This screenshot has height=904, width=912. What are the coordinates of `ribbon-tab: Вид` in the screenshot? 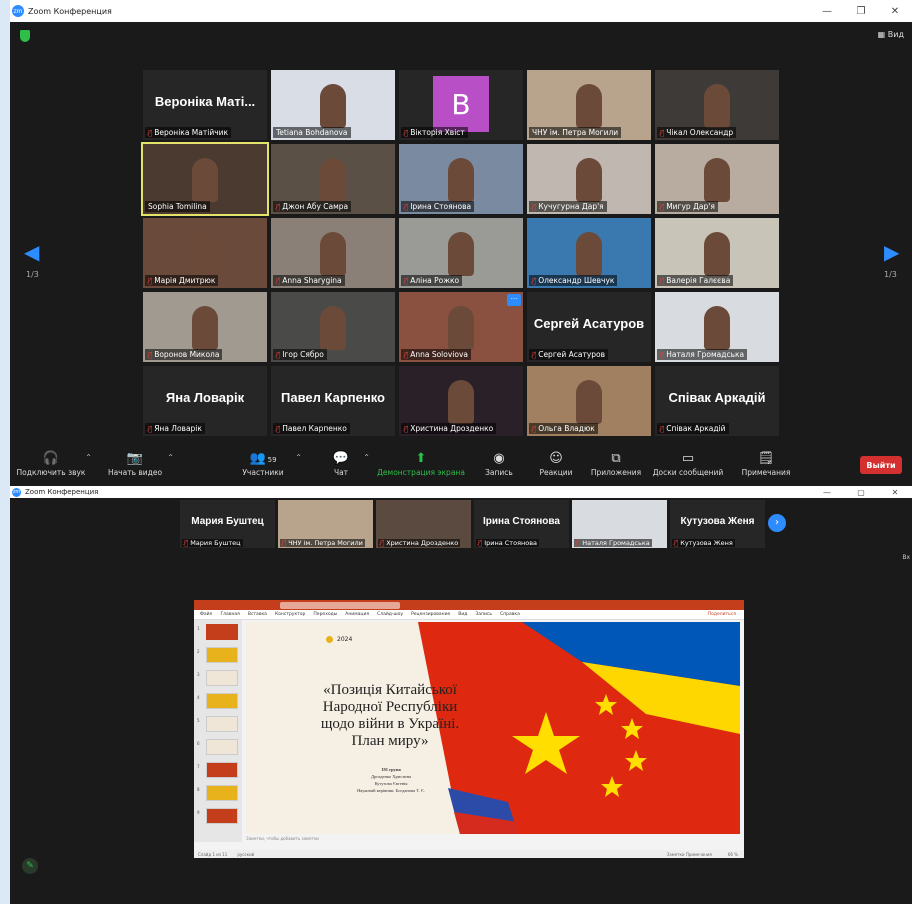 It's located at (462, 614).